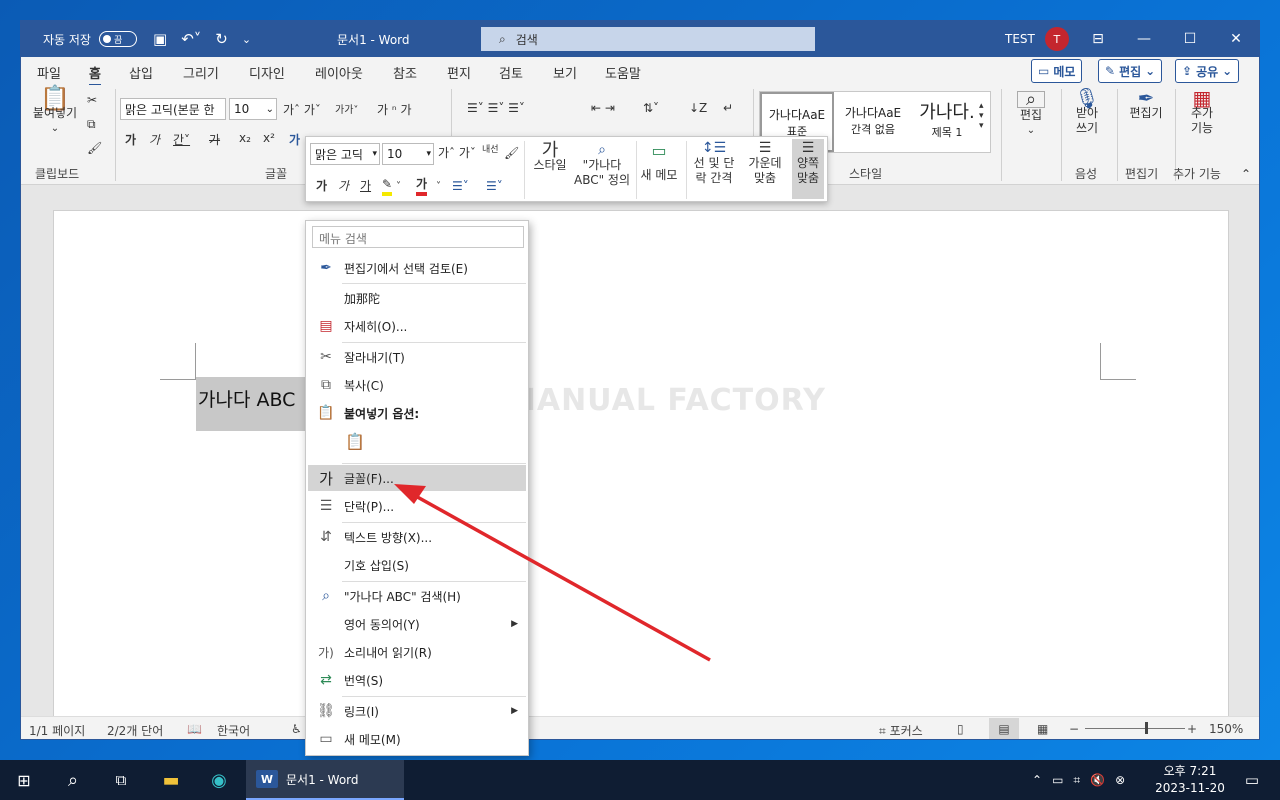 This screenshot has width=1280, height=800. What do you see at coordinates (873, 122) in the screenshot?
I see `style-no-spacing: 가나다AaE 간격 없음` at bounding box center [873, 122].